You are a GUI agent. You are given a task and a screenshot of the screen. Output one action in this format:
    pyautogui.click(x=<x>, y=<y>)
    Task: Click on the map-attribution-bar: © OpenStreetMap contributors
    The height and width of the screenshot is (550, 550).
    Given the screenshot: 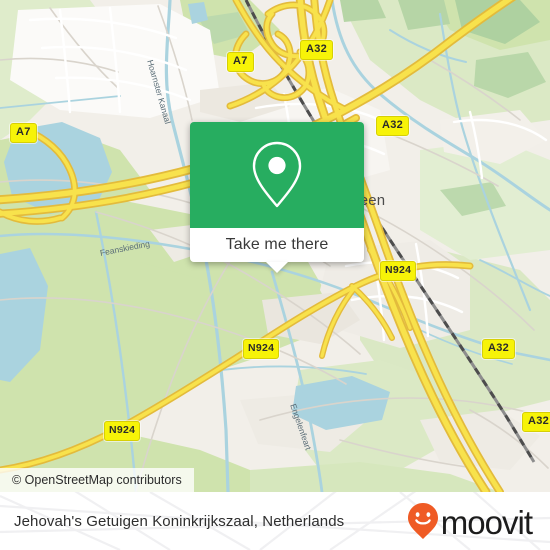 What is the action you would take?
    pyautogui.click(x=97, y=480)
    